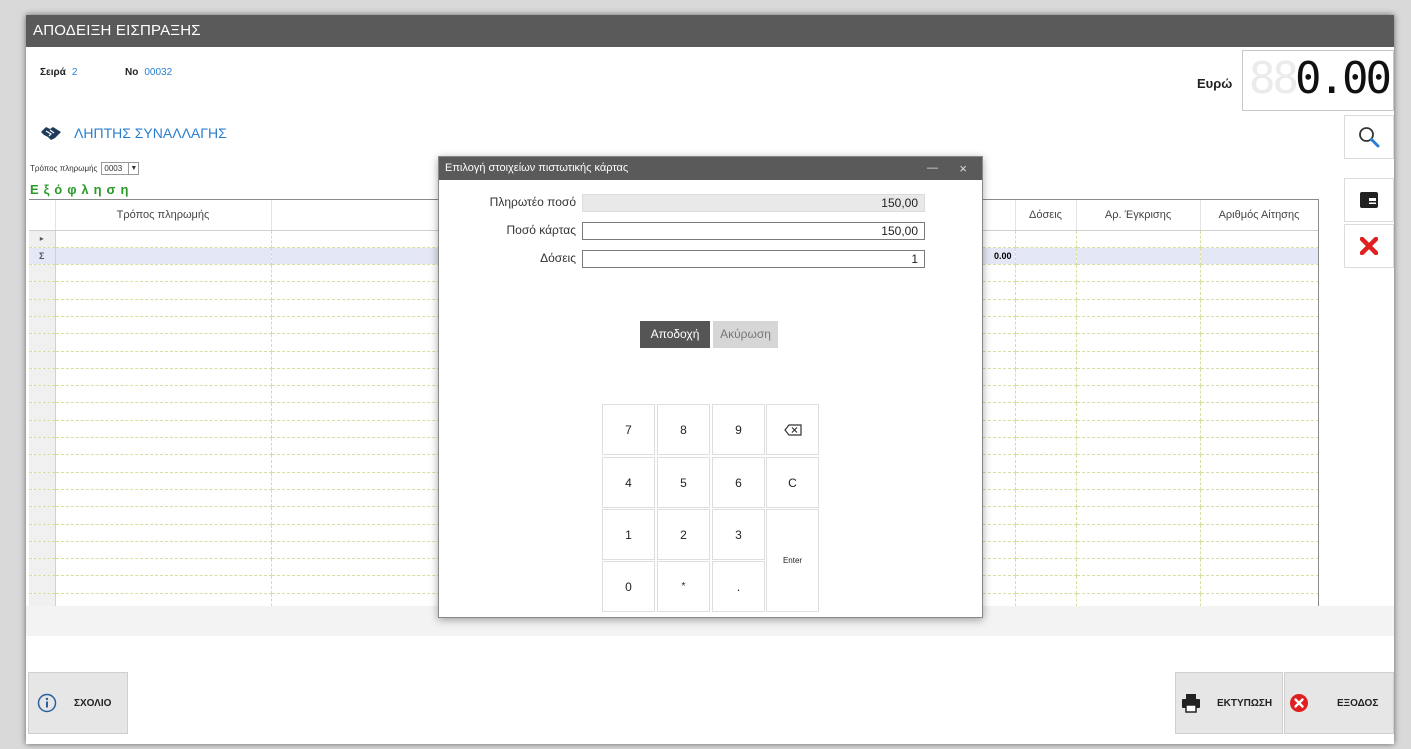  I want to click on key-6: 6, so click(738, 482).